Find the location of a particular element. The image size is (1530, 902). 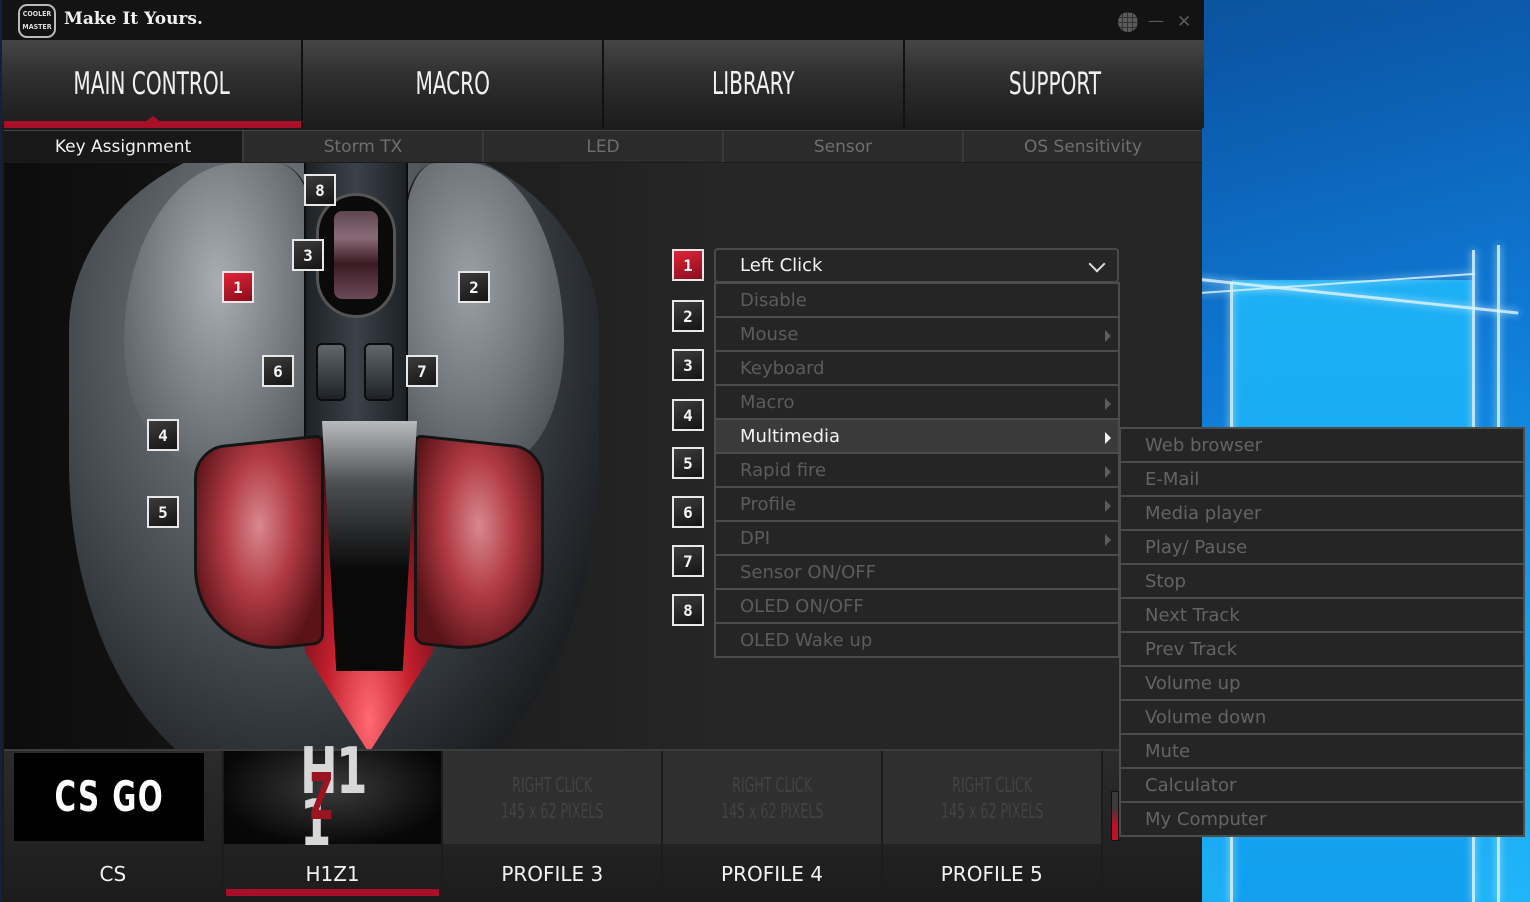

profile-thumbnail-csgo: CS GO is located at coordinates (109, 797).